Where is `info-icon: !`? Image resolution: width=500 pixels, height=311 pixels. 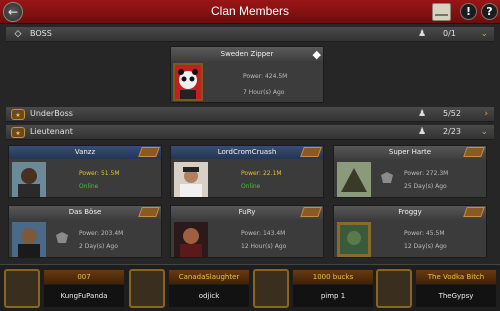
info-icon: ! is located at coordinates (468, 11).